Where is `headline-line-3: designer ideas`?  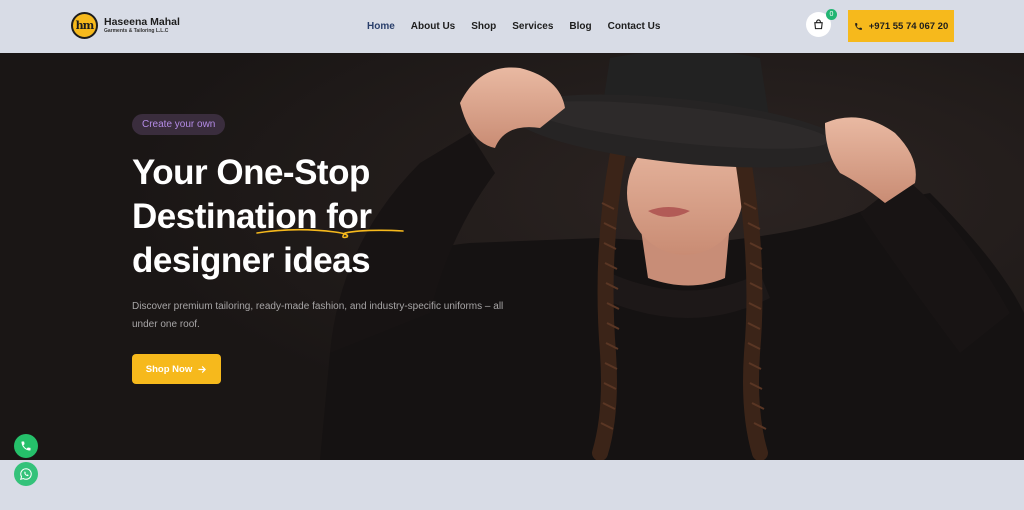
headline-line-3: designer ideas is located at coordinates (251, 260).